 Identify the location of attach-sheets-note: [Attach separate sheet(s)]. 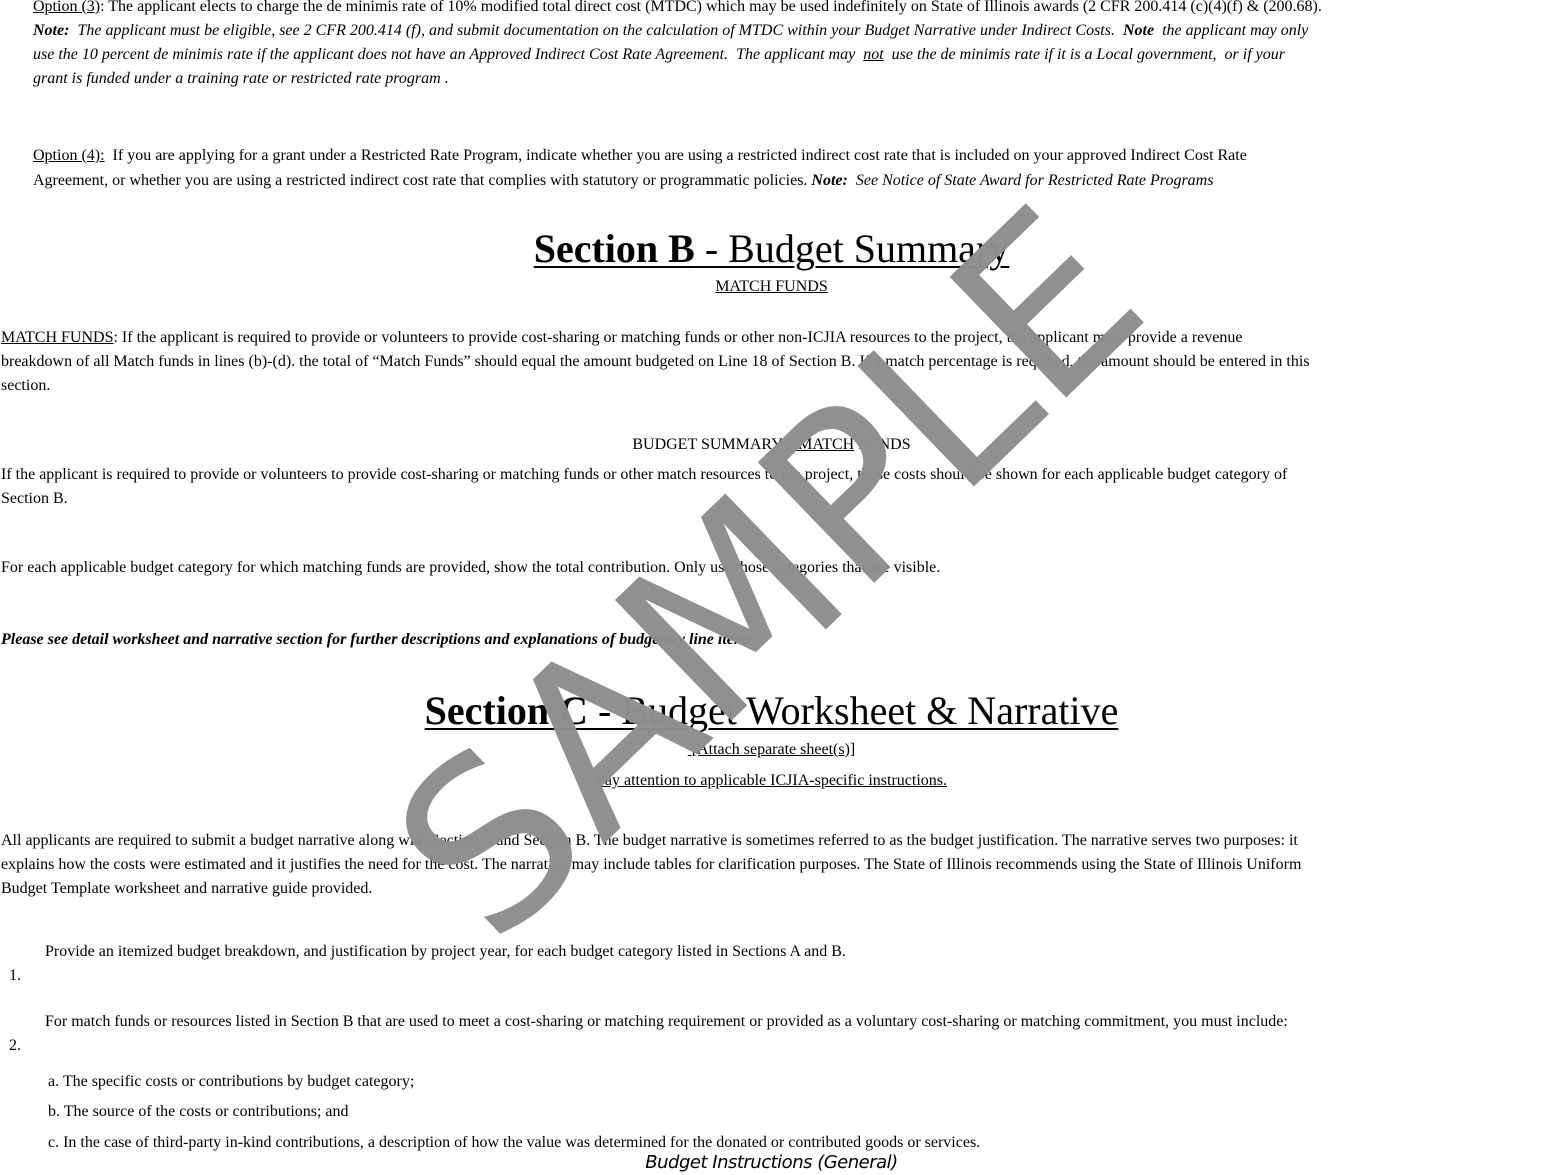
(771, 749).